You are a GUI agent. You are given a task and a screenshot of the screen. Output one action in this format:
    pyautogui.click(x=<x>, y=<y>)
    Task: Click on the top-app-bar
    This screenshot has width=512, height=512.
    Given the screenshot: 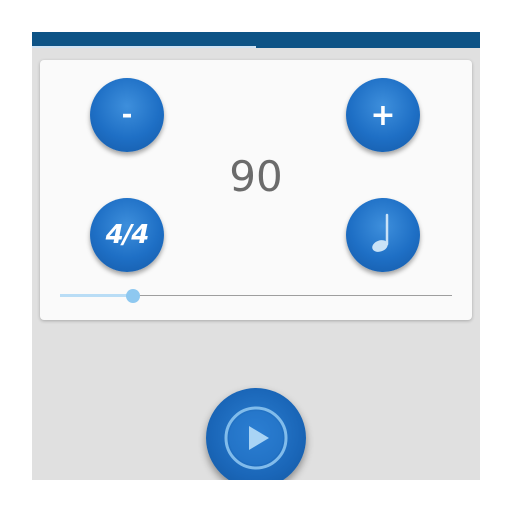 What is the action you would take?
    pyautogui.click(x=256, y=40)
    